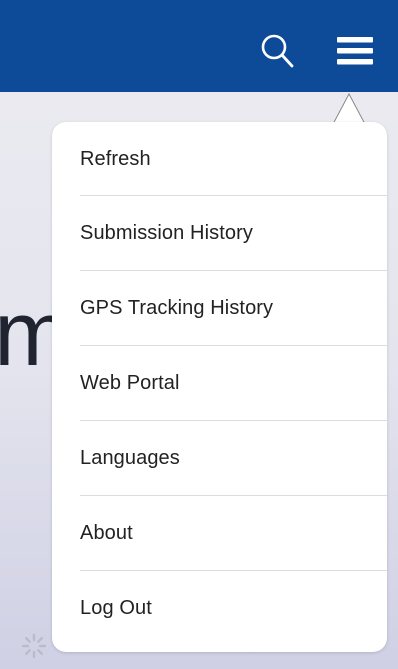  What do you see at coordinates (219, 383) in the screenshot?
I see `menu-item-web-portal: Web Portal` at bounding box center [219, 383].